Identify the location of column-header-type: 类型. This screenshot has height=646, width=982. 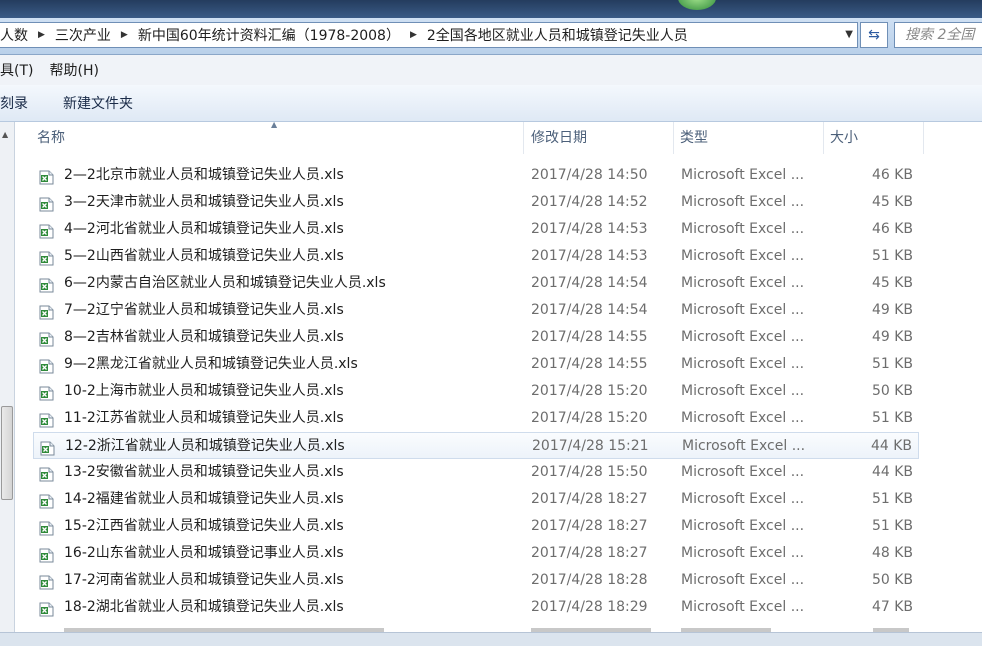
(749, 138).